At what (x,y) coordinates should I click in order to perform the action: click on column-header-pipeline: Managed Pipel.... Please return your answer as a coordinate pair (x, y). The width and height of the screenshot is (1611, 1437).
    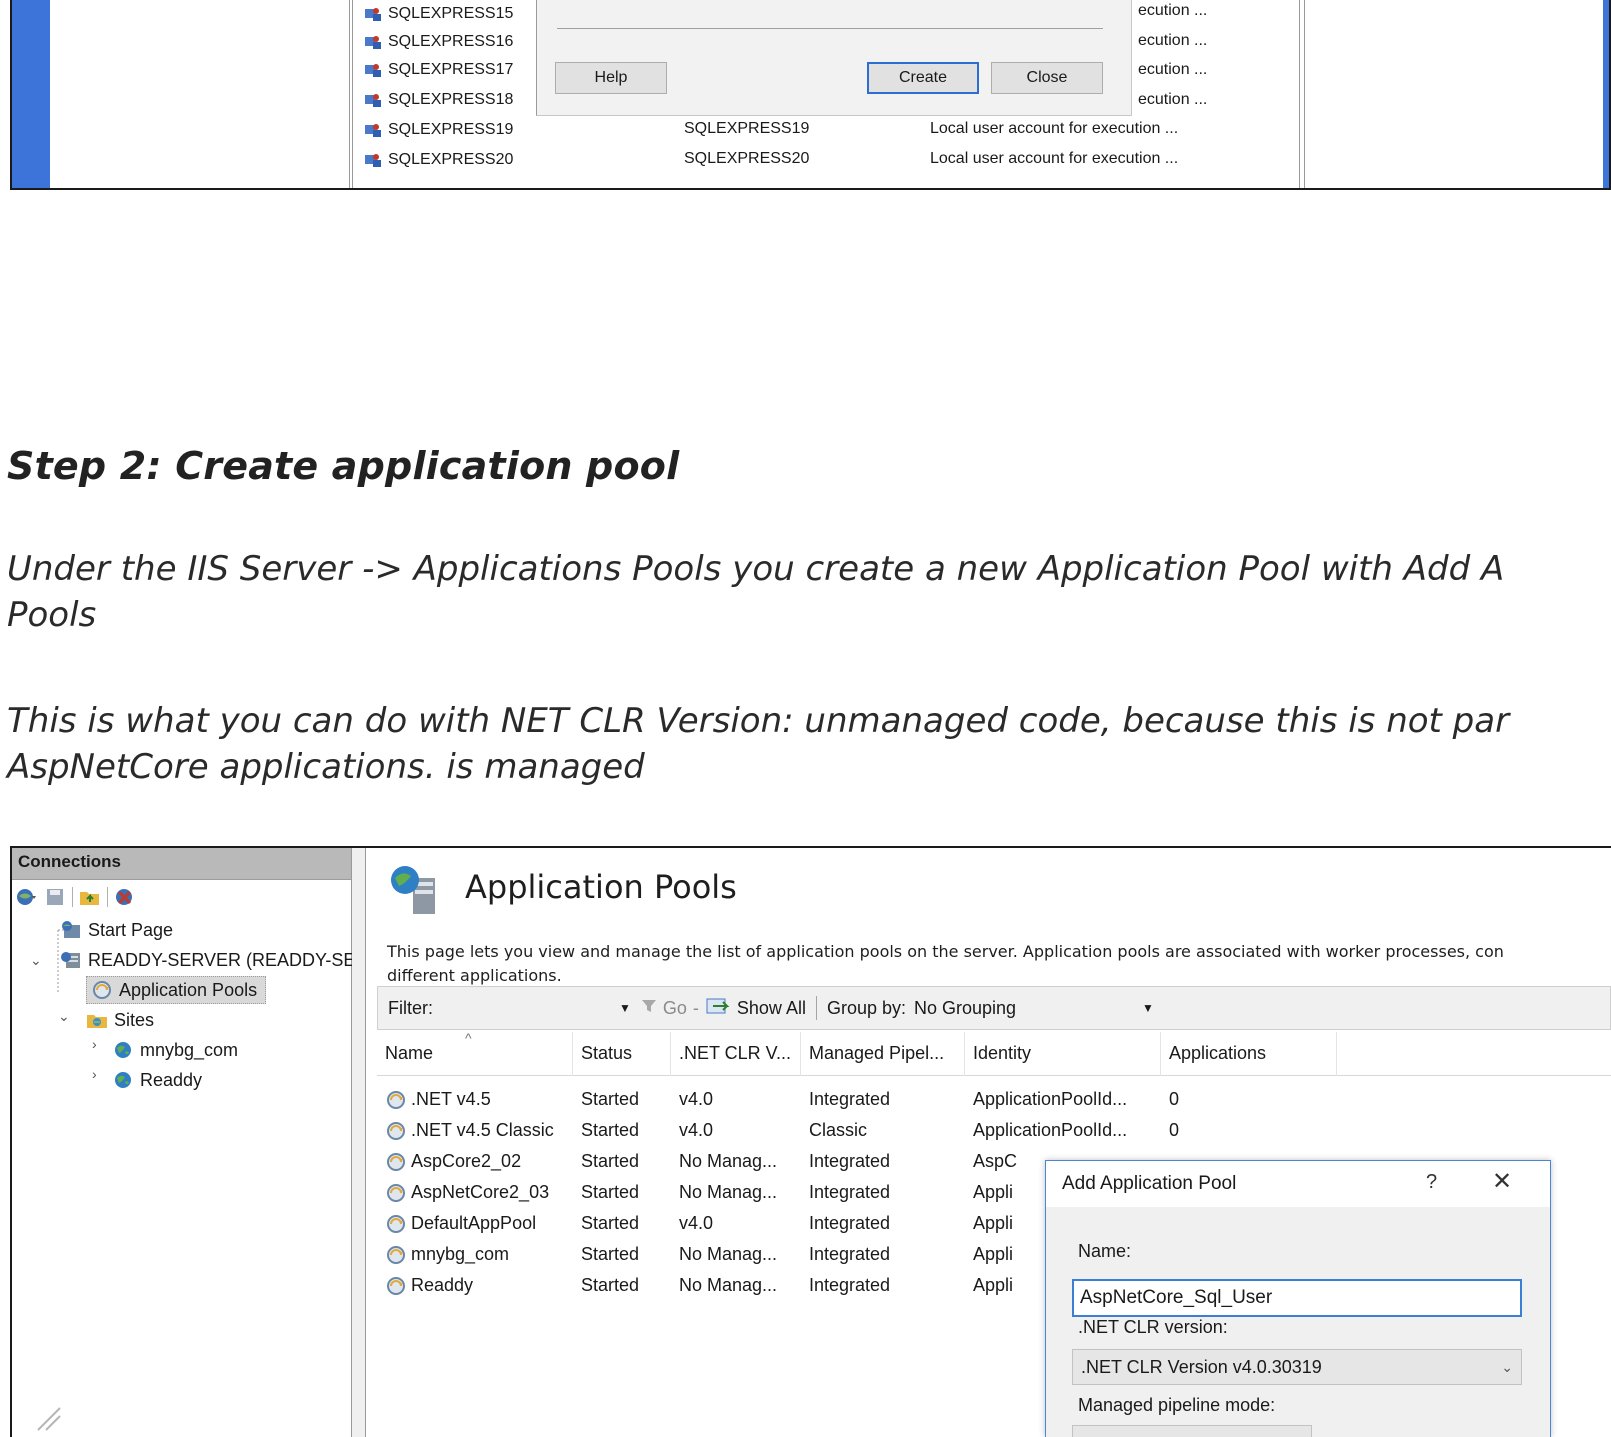
    Looking at the image, I should click on (883, 1053).